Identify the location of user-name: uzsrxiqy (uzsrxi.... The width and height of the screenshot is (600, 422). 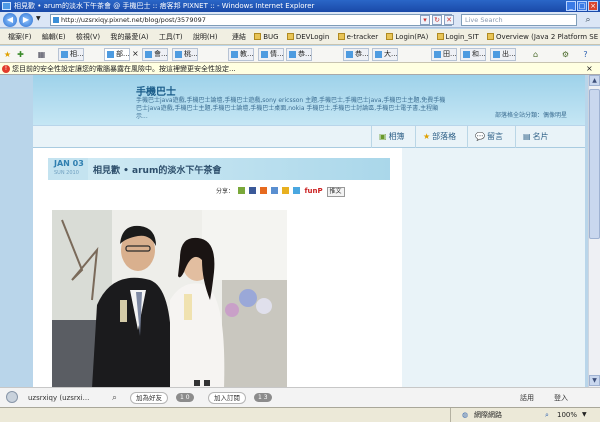
(58, 398).